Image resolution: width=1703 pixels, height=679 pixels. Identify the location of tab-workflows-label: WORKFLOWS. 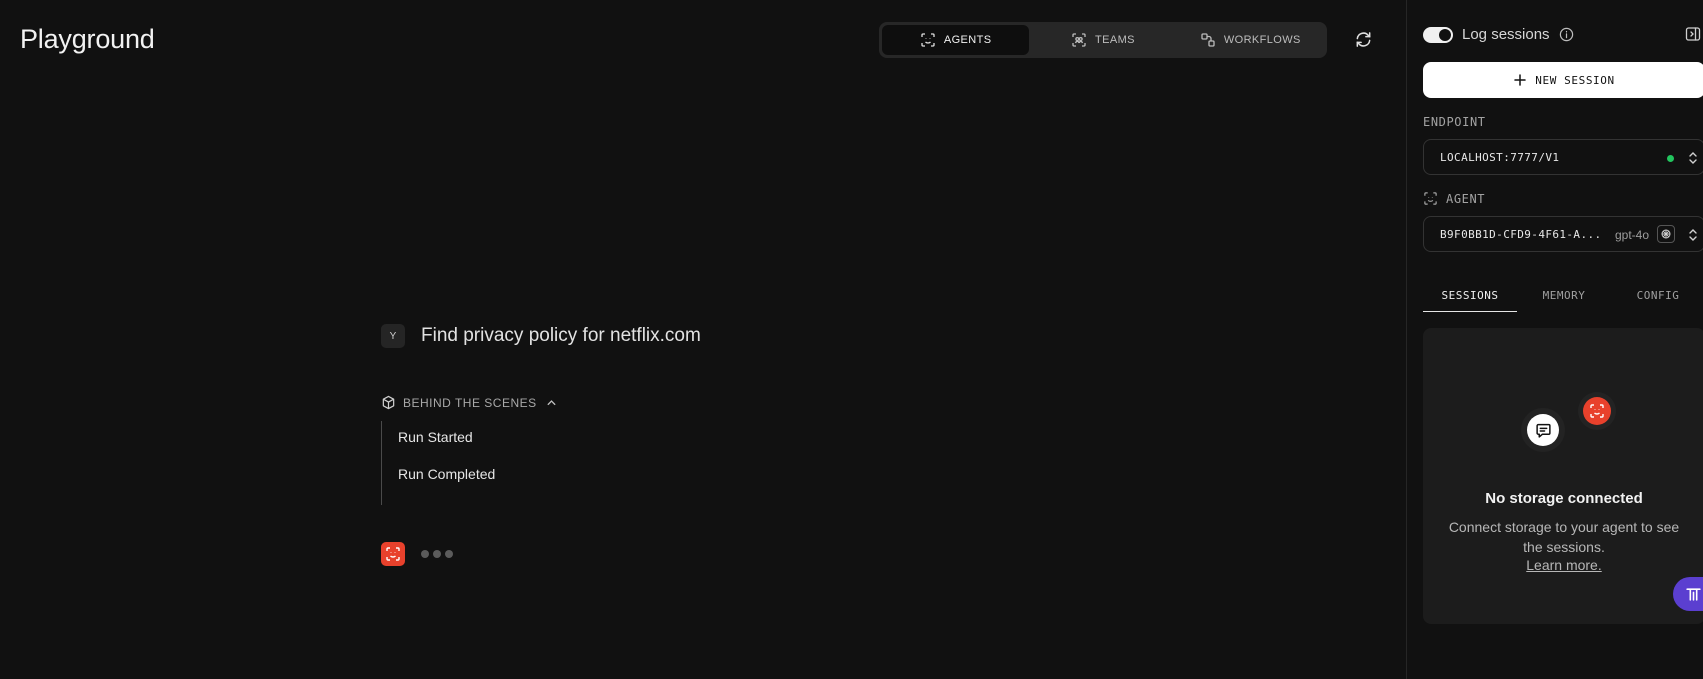
(1262, 40).